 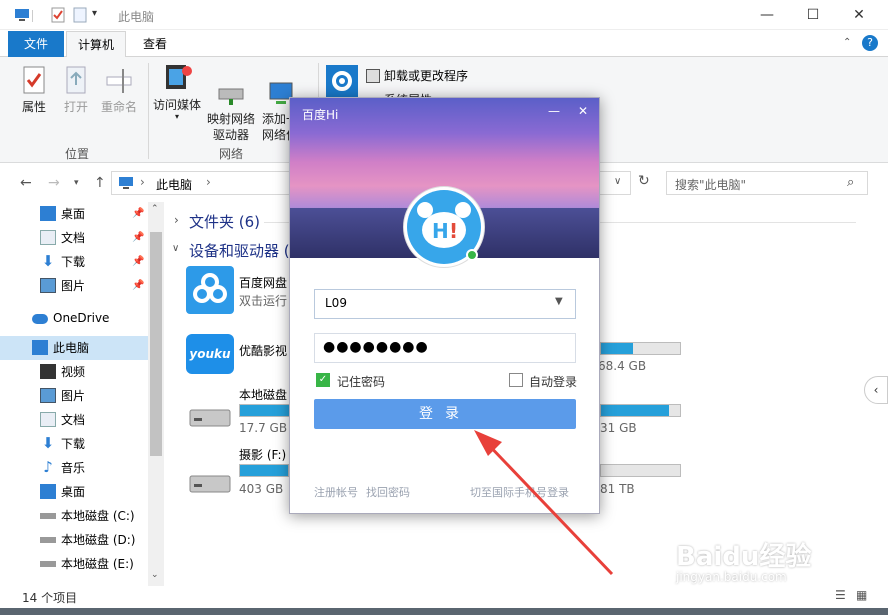 I want to click on nav-item-documents-pc: 文档, so click(x=74, y=420).